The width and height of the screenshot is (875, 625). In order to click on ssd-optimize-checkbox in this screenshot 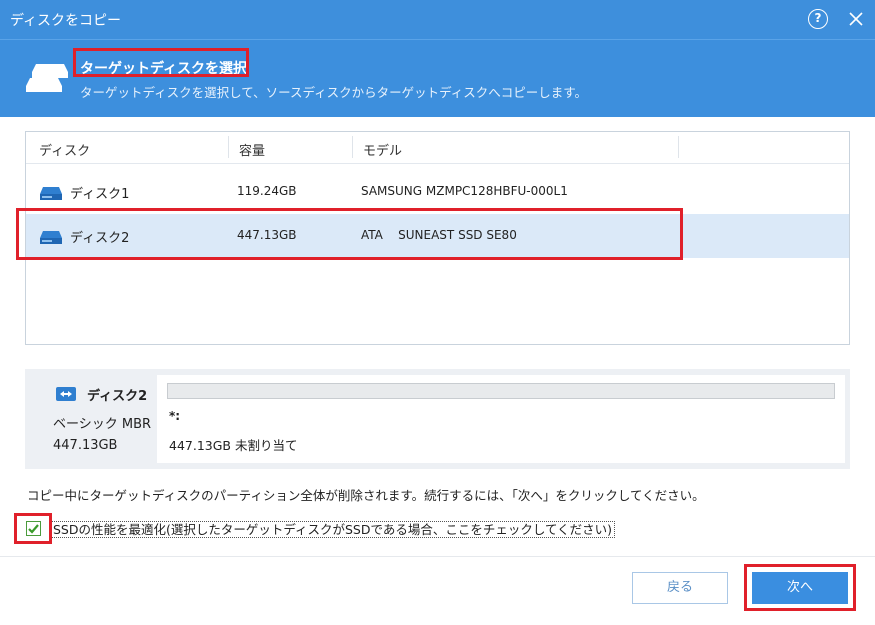, I will do `click(33, 528)`.